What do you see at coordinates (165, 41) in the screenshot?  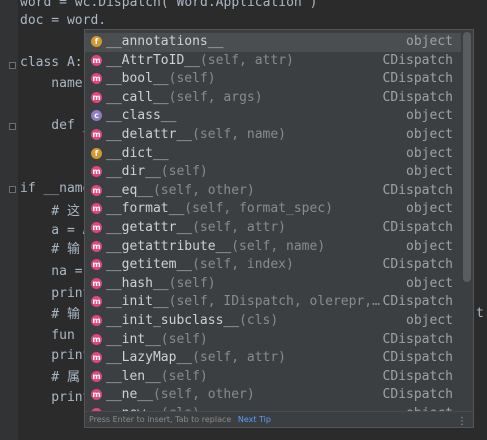 I see `completion-name: __annotations__` at bounding box center [165, 41].